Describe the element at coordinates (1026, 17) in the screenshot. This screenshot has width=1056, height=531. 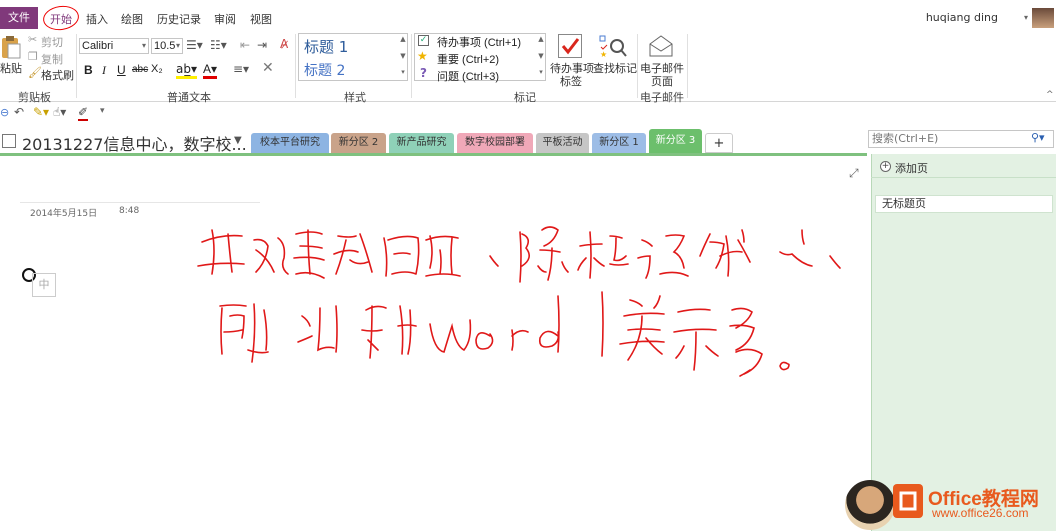
I see `user-dropdown-icon: ▾` at that location.